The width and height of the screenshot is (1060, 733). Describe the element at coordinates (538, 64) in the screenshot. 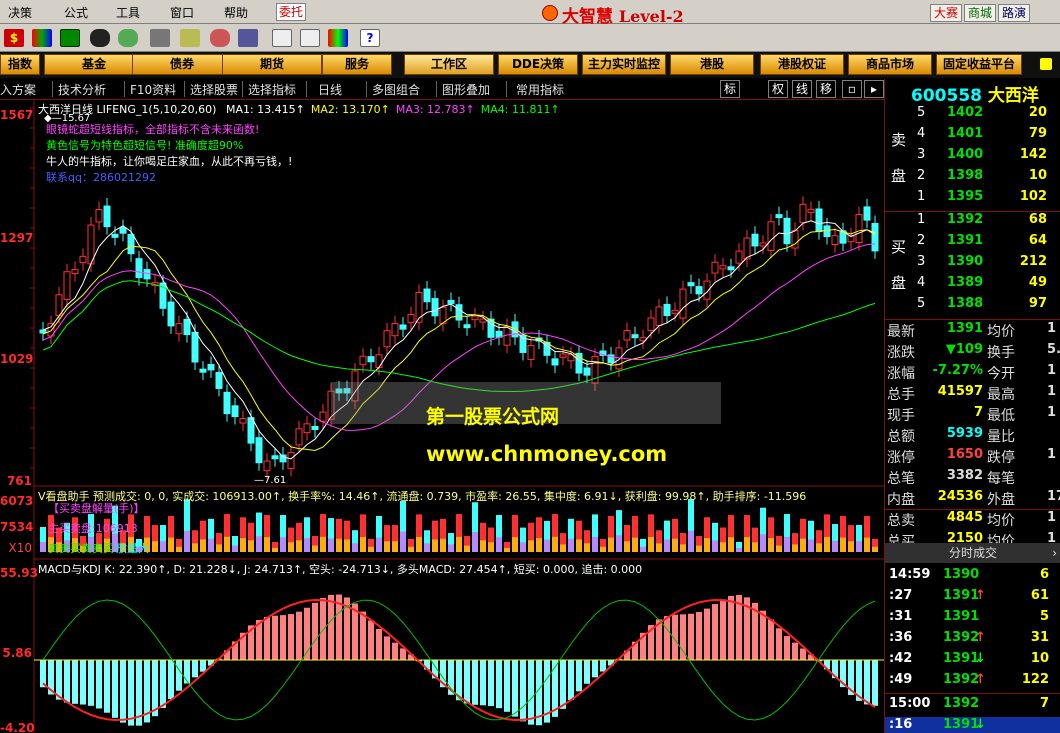

I see `cat-dde: DDE决策` at that location.